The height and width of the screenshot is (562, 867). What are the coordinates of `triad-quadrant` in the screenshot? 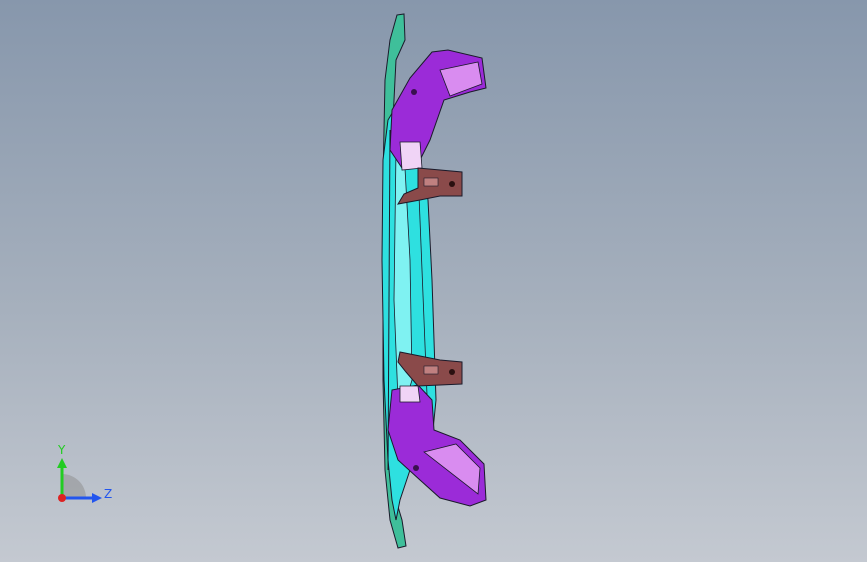 It's located at (74, 486).